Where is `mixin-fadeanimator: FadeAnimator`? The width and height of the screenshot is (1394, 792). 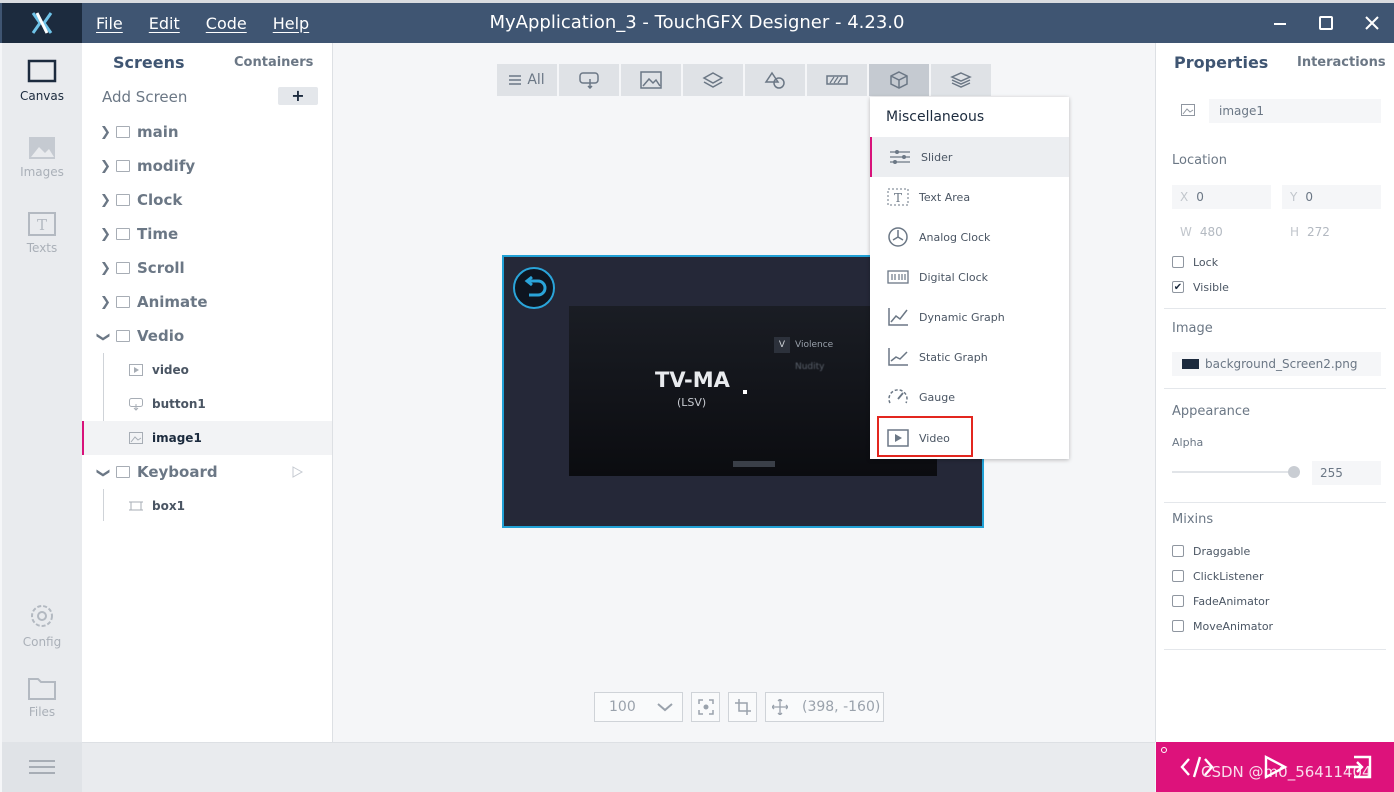 mixin-fadeanimator: FadeAnimator is located at coordinates (1220, 601).